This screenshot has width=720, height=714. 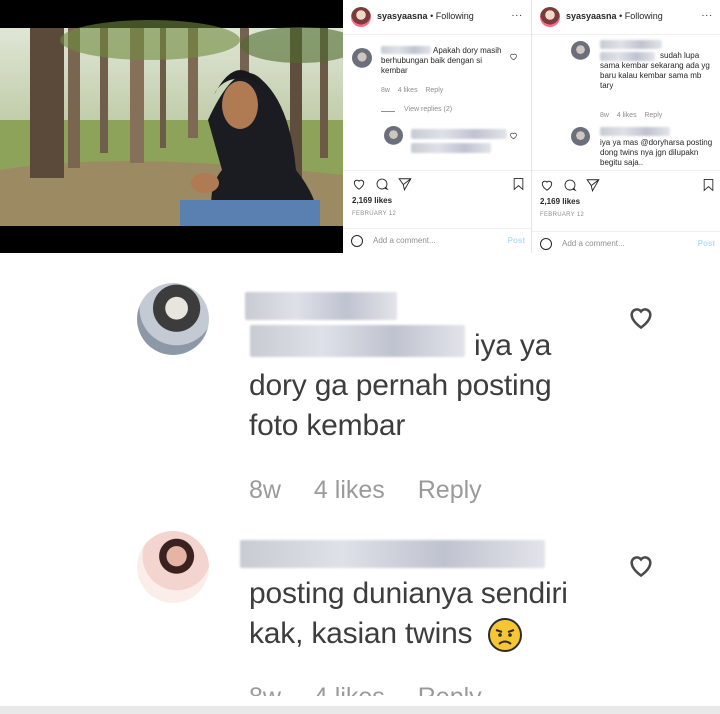 What do you see at coordinates (361, 633) in the screenshot?
I see `comment-text-line: kak, kasian twins` at bounding box center [361, 633].